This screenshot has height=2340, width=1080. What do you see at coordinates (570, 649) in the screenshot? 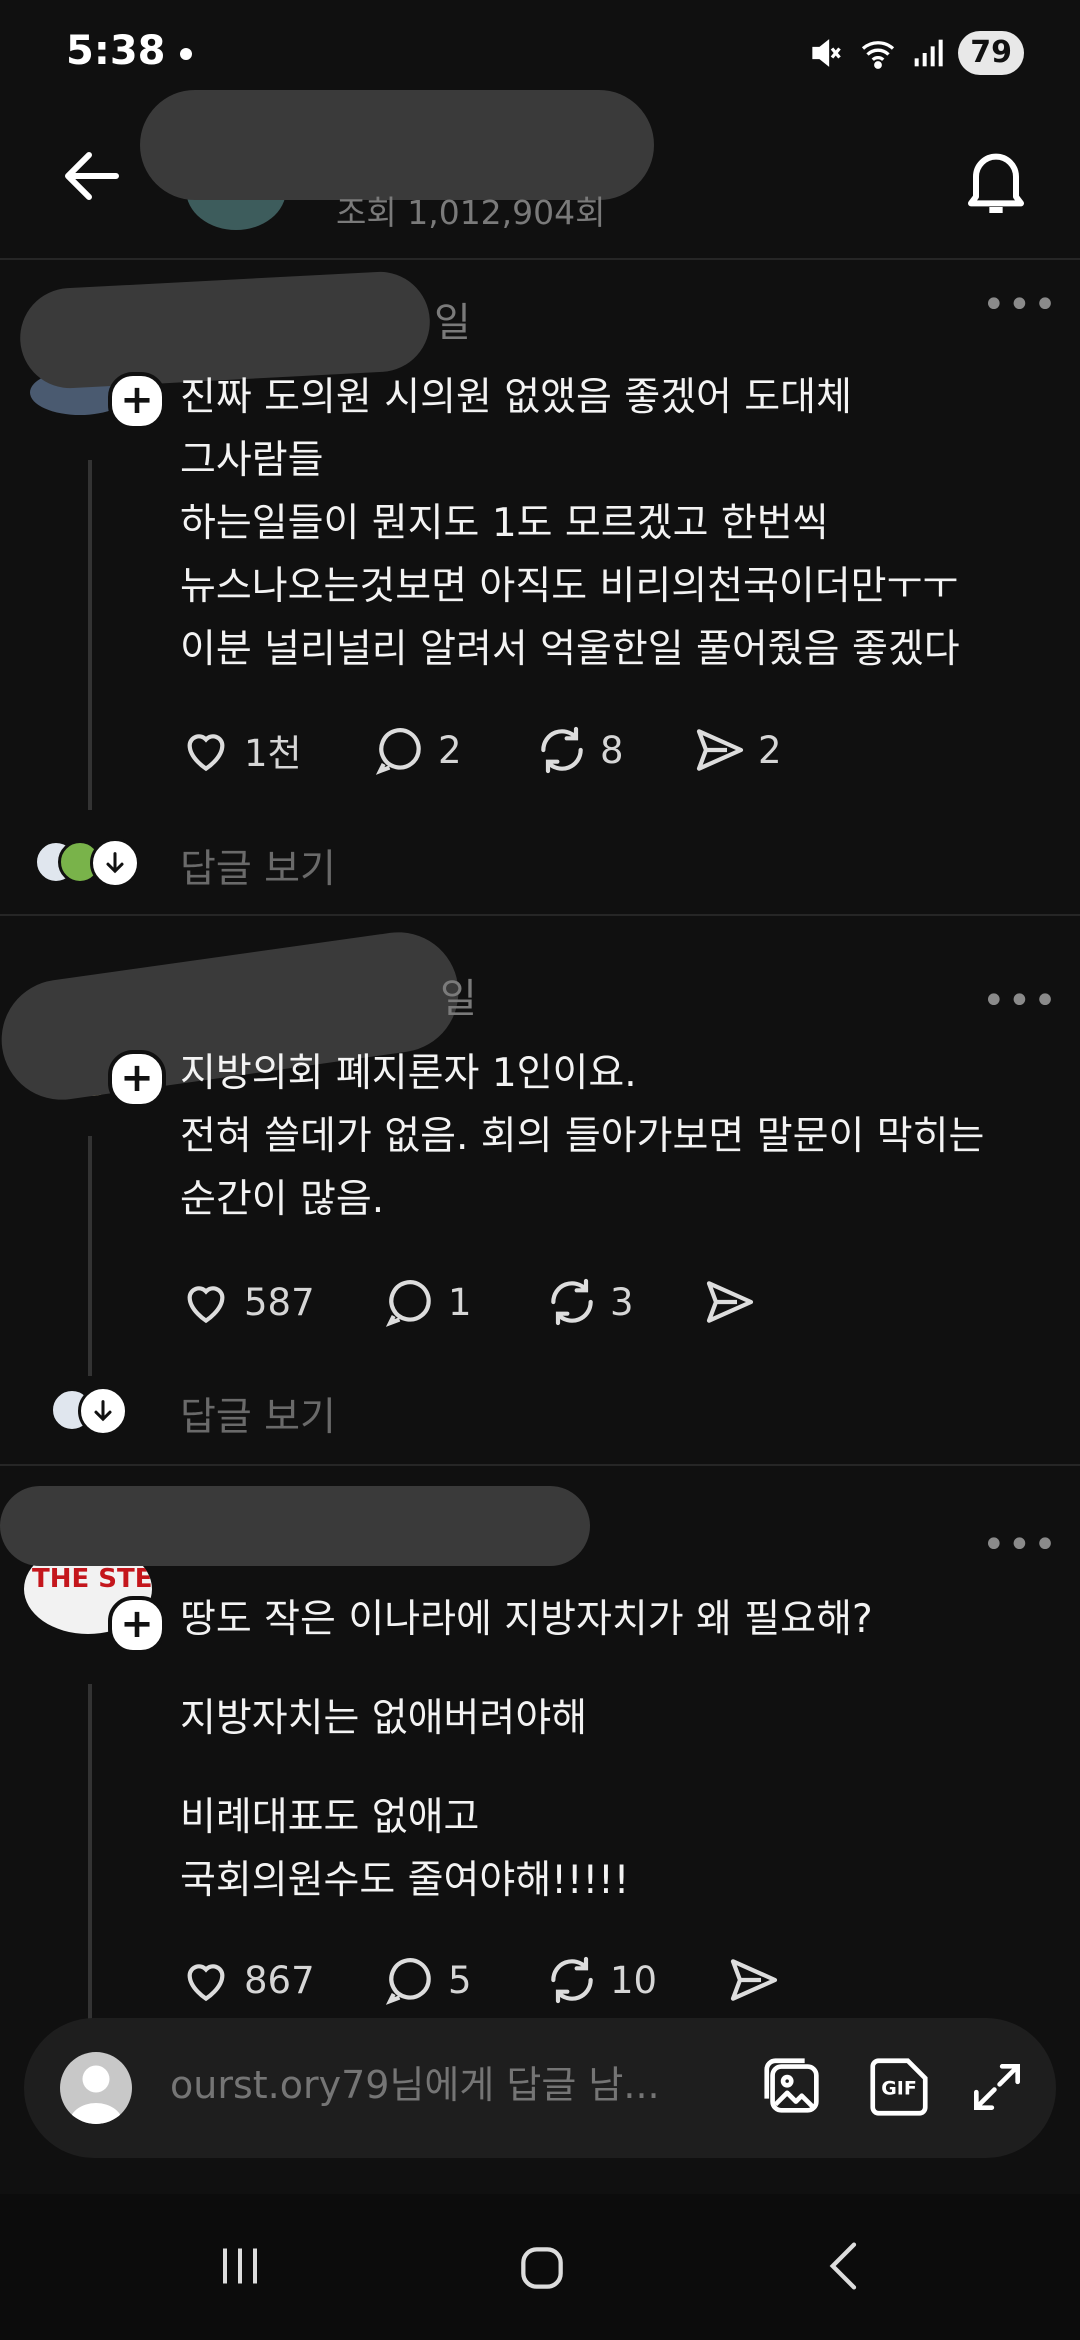
I see `comment-line: 이분 널리널리 알려서 억울한일 풀어줬음 좋겠다` at bounding box center [570, 649].